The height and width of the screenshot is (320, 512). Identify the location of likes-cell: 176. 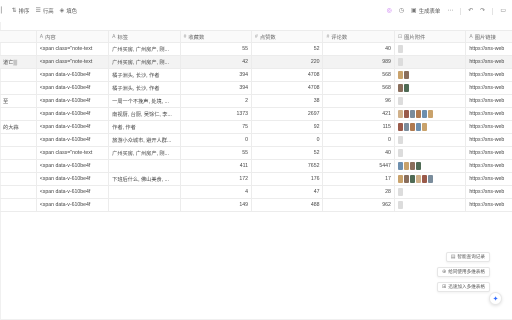
(288, 179).